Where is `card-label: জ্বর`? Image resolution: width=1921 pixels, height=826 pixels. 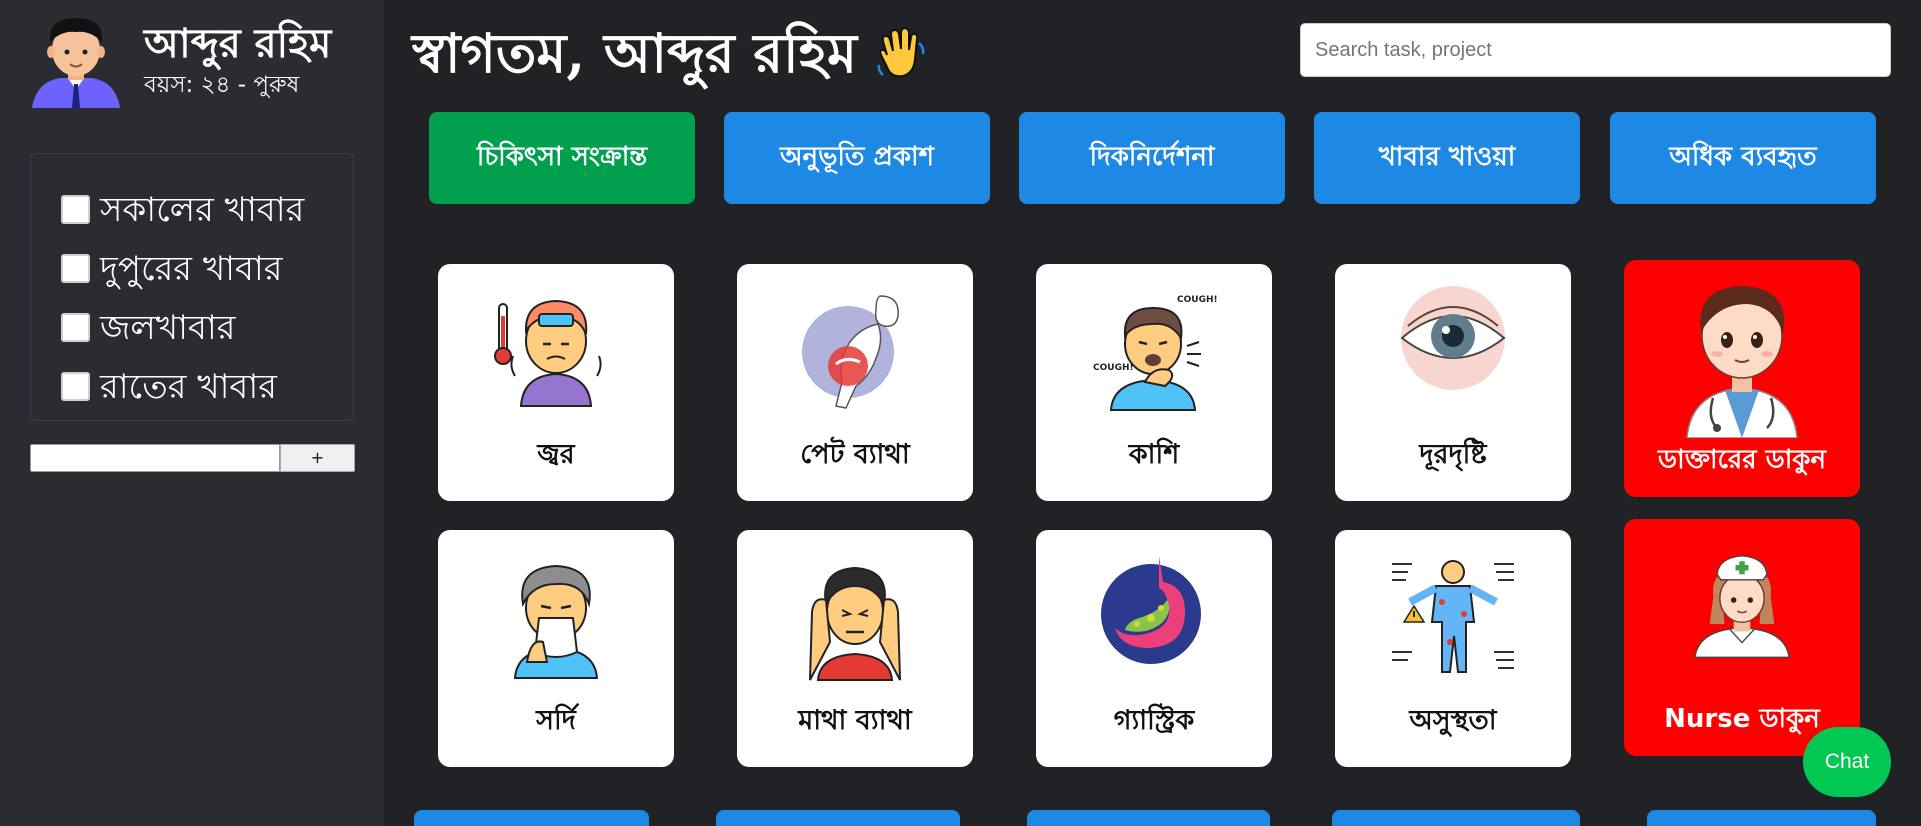 card-label: জ্বর is located at coordinates (556, 454).